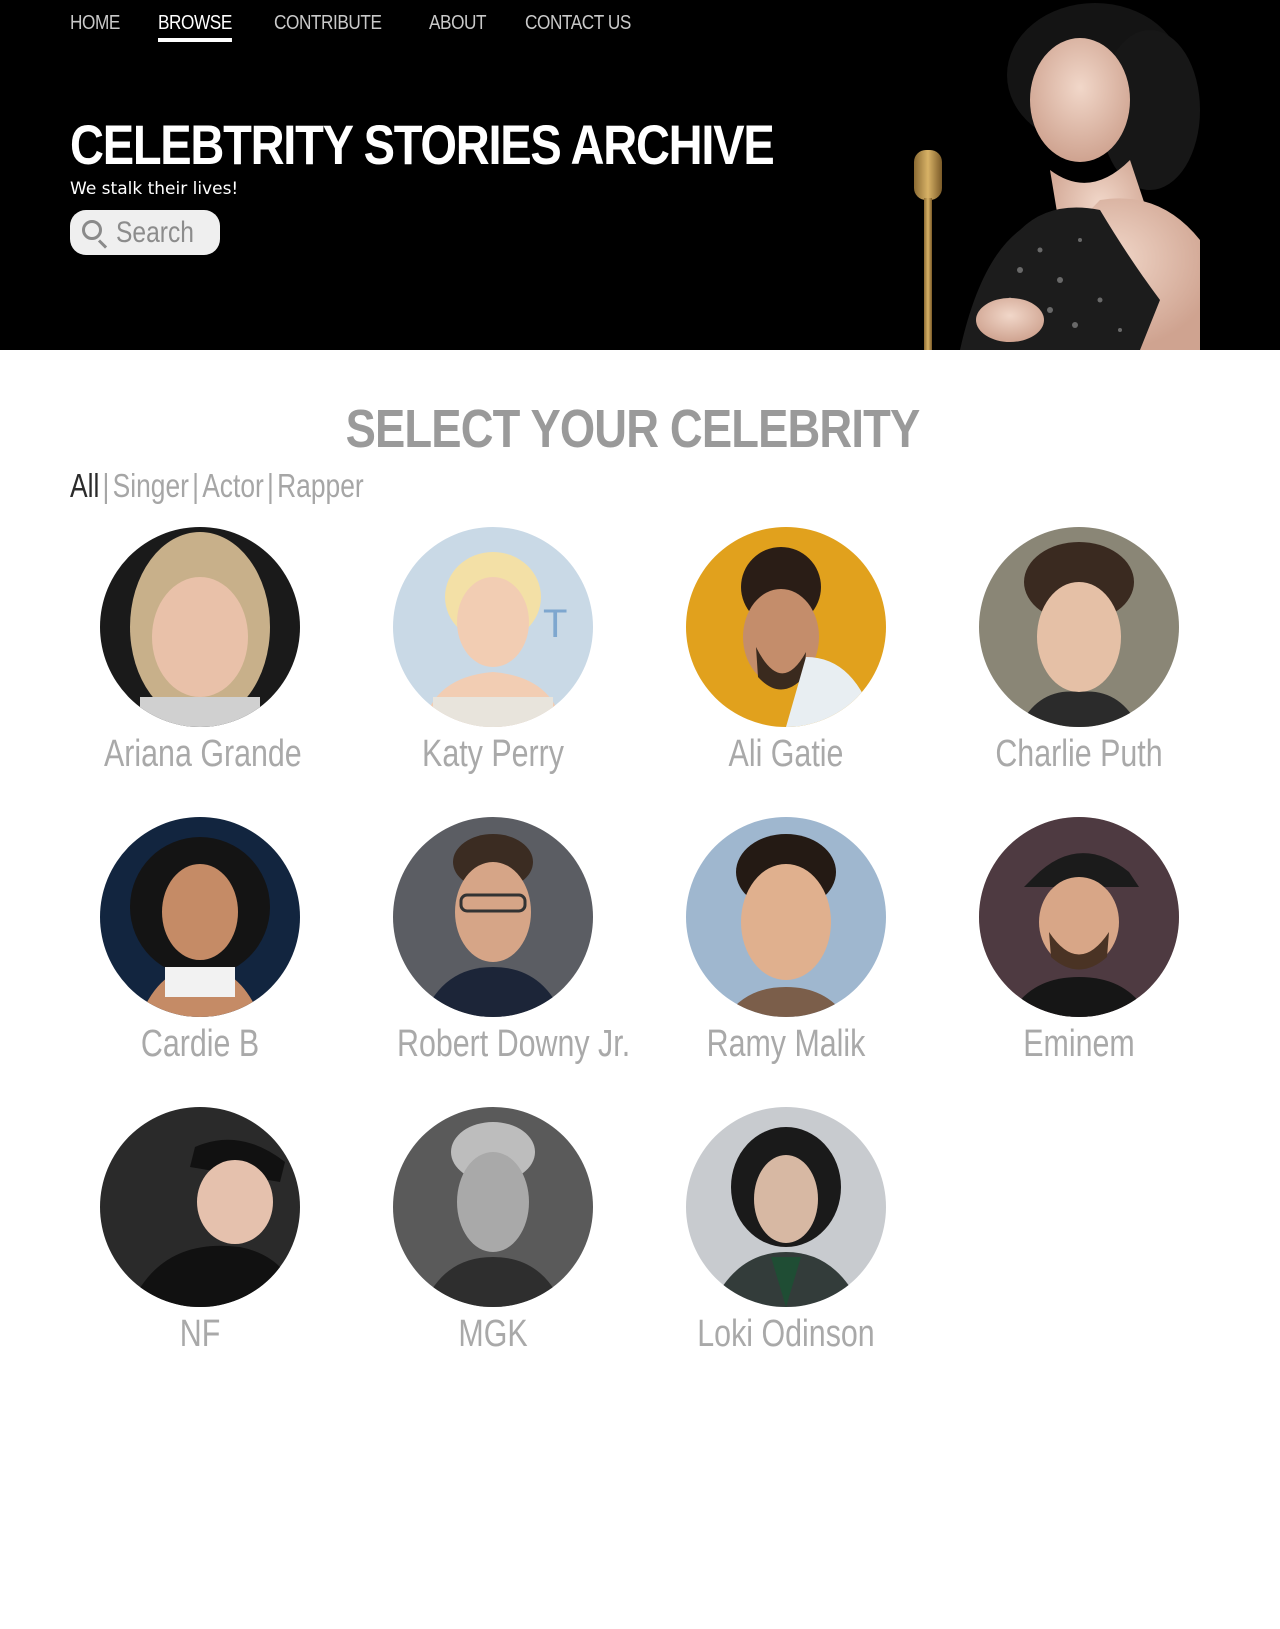  I want to click on celebrity-card: Ali Gatie, so click(786, 651).